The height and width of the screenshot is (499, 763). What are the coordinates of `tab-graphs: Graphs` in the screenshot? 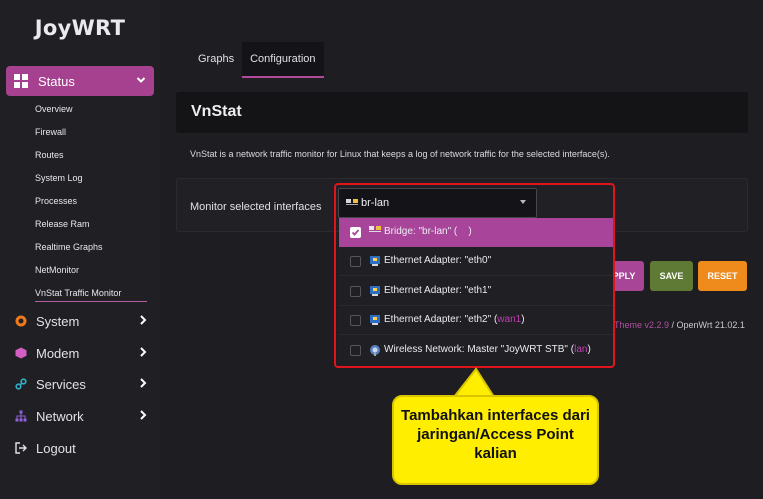 It's located at (216, 60).